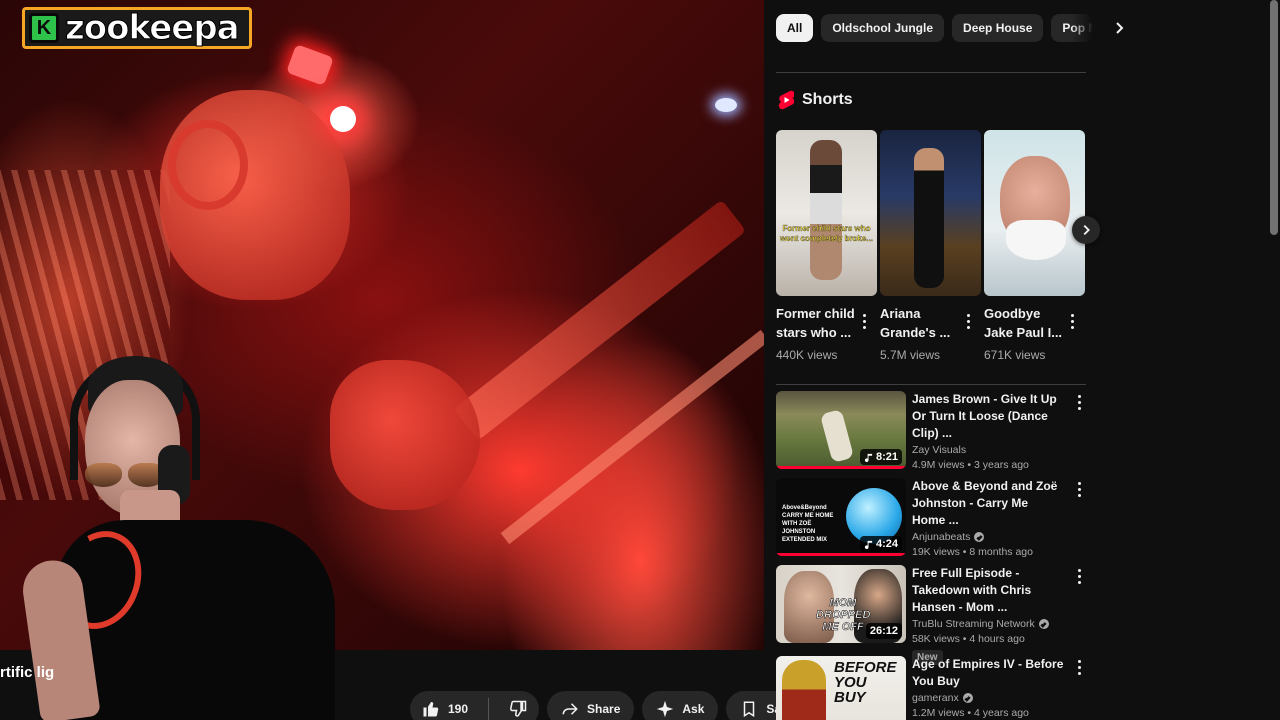 This screenshot has height=720, width=1280. I want to click on share-button: Share, so click(591, 705).